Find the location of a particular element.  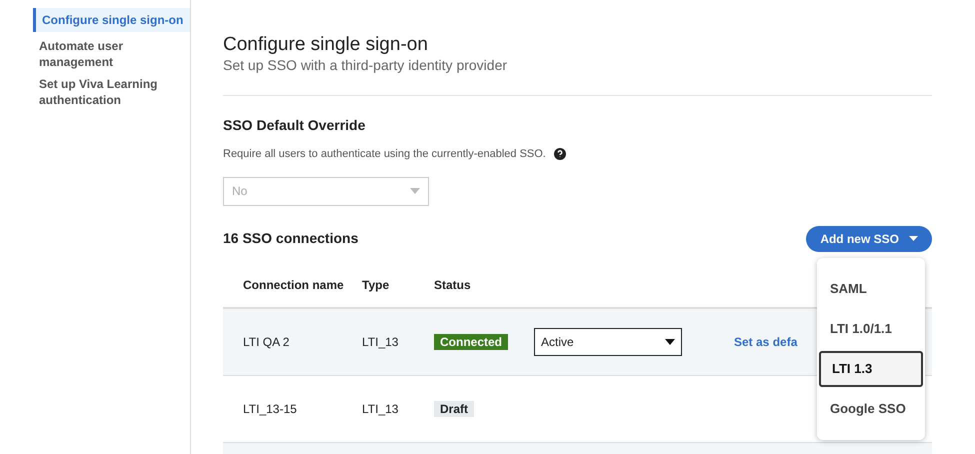

sidebar-item: Configure single sign-on is located at coordinates (111, 20).